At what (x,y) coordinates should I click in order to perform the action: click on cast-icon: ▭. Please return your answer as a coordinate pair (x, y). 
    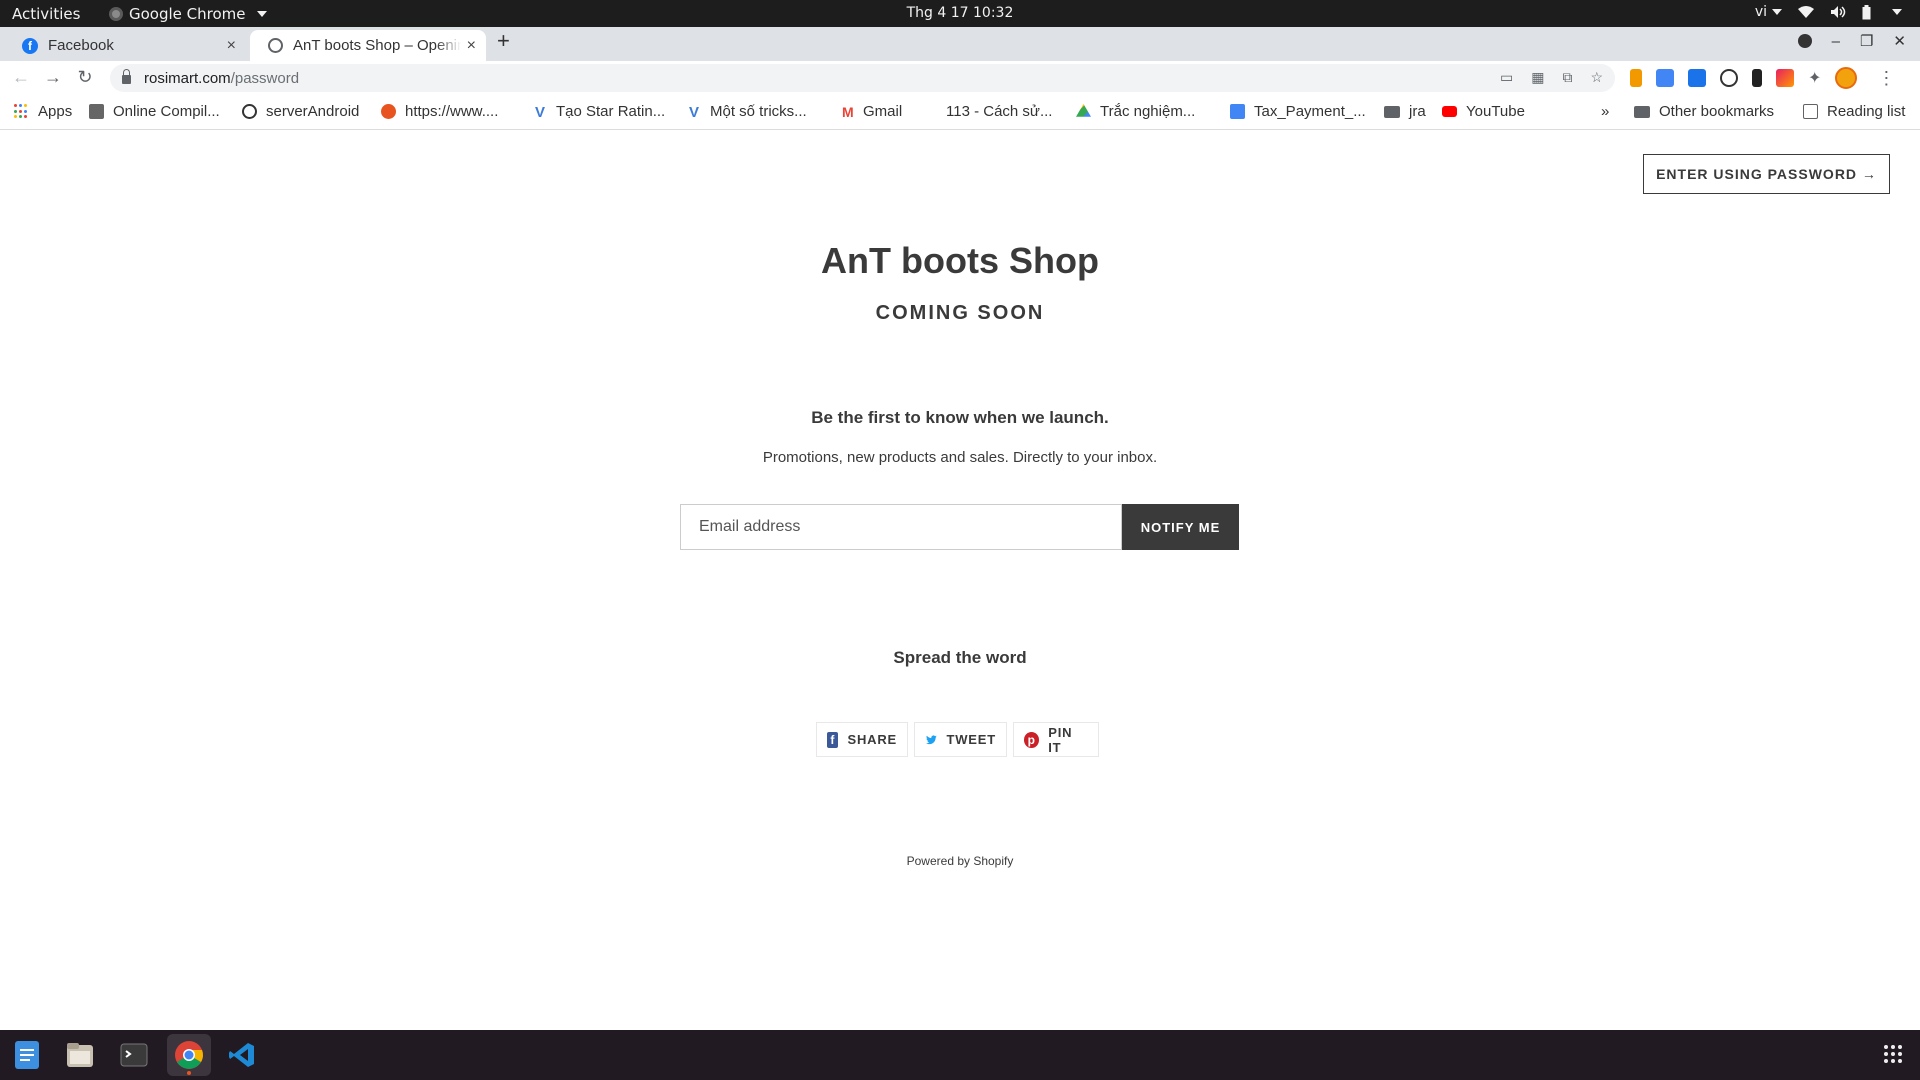
    Looking at the image, I should click on (1506, 77).